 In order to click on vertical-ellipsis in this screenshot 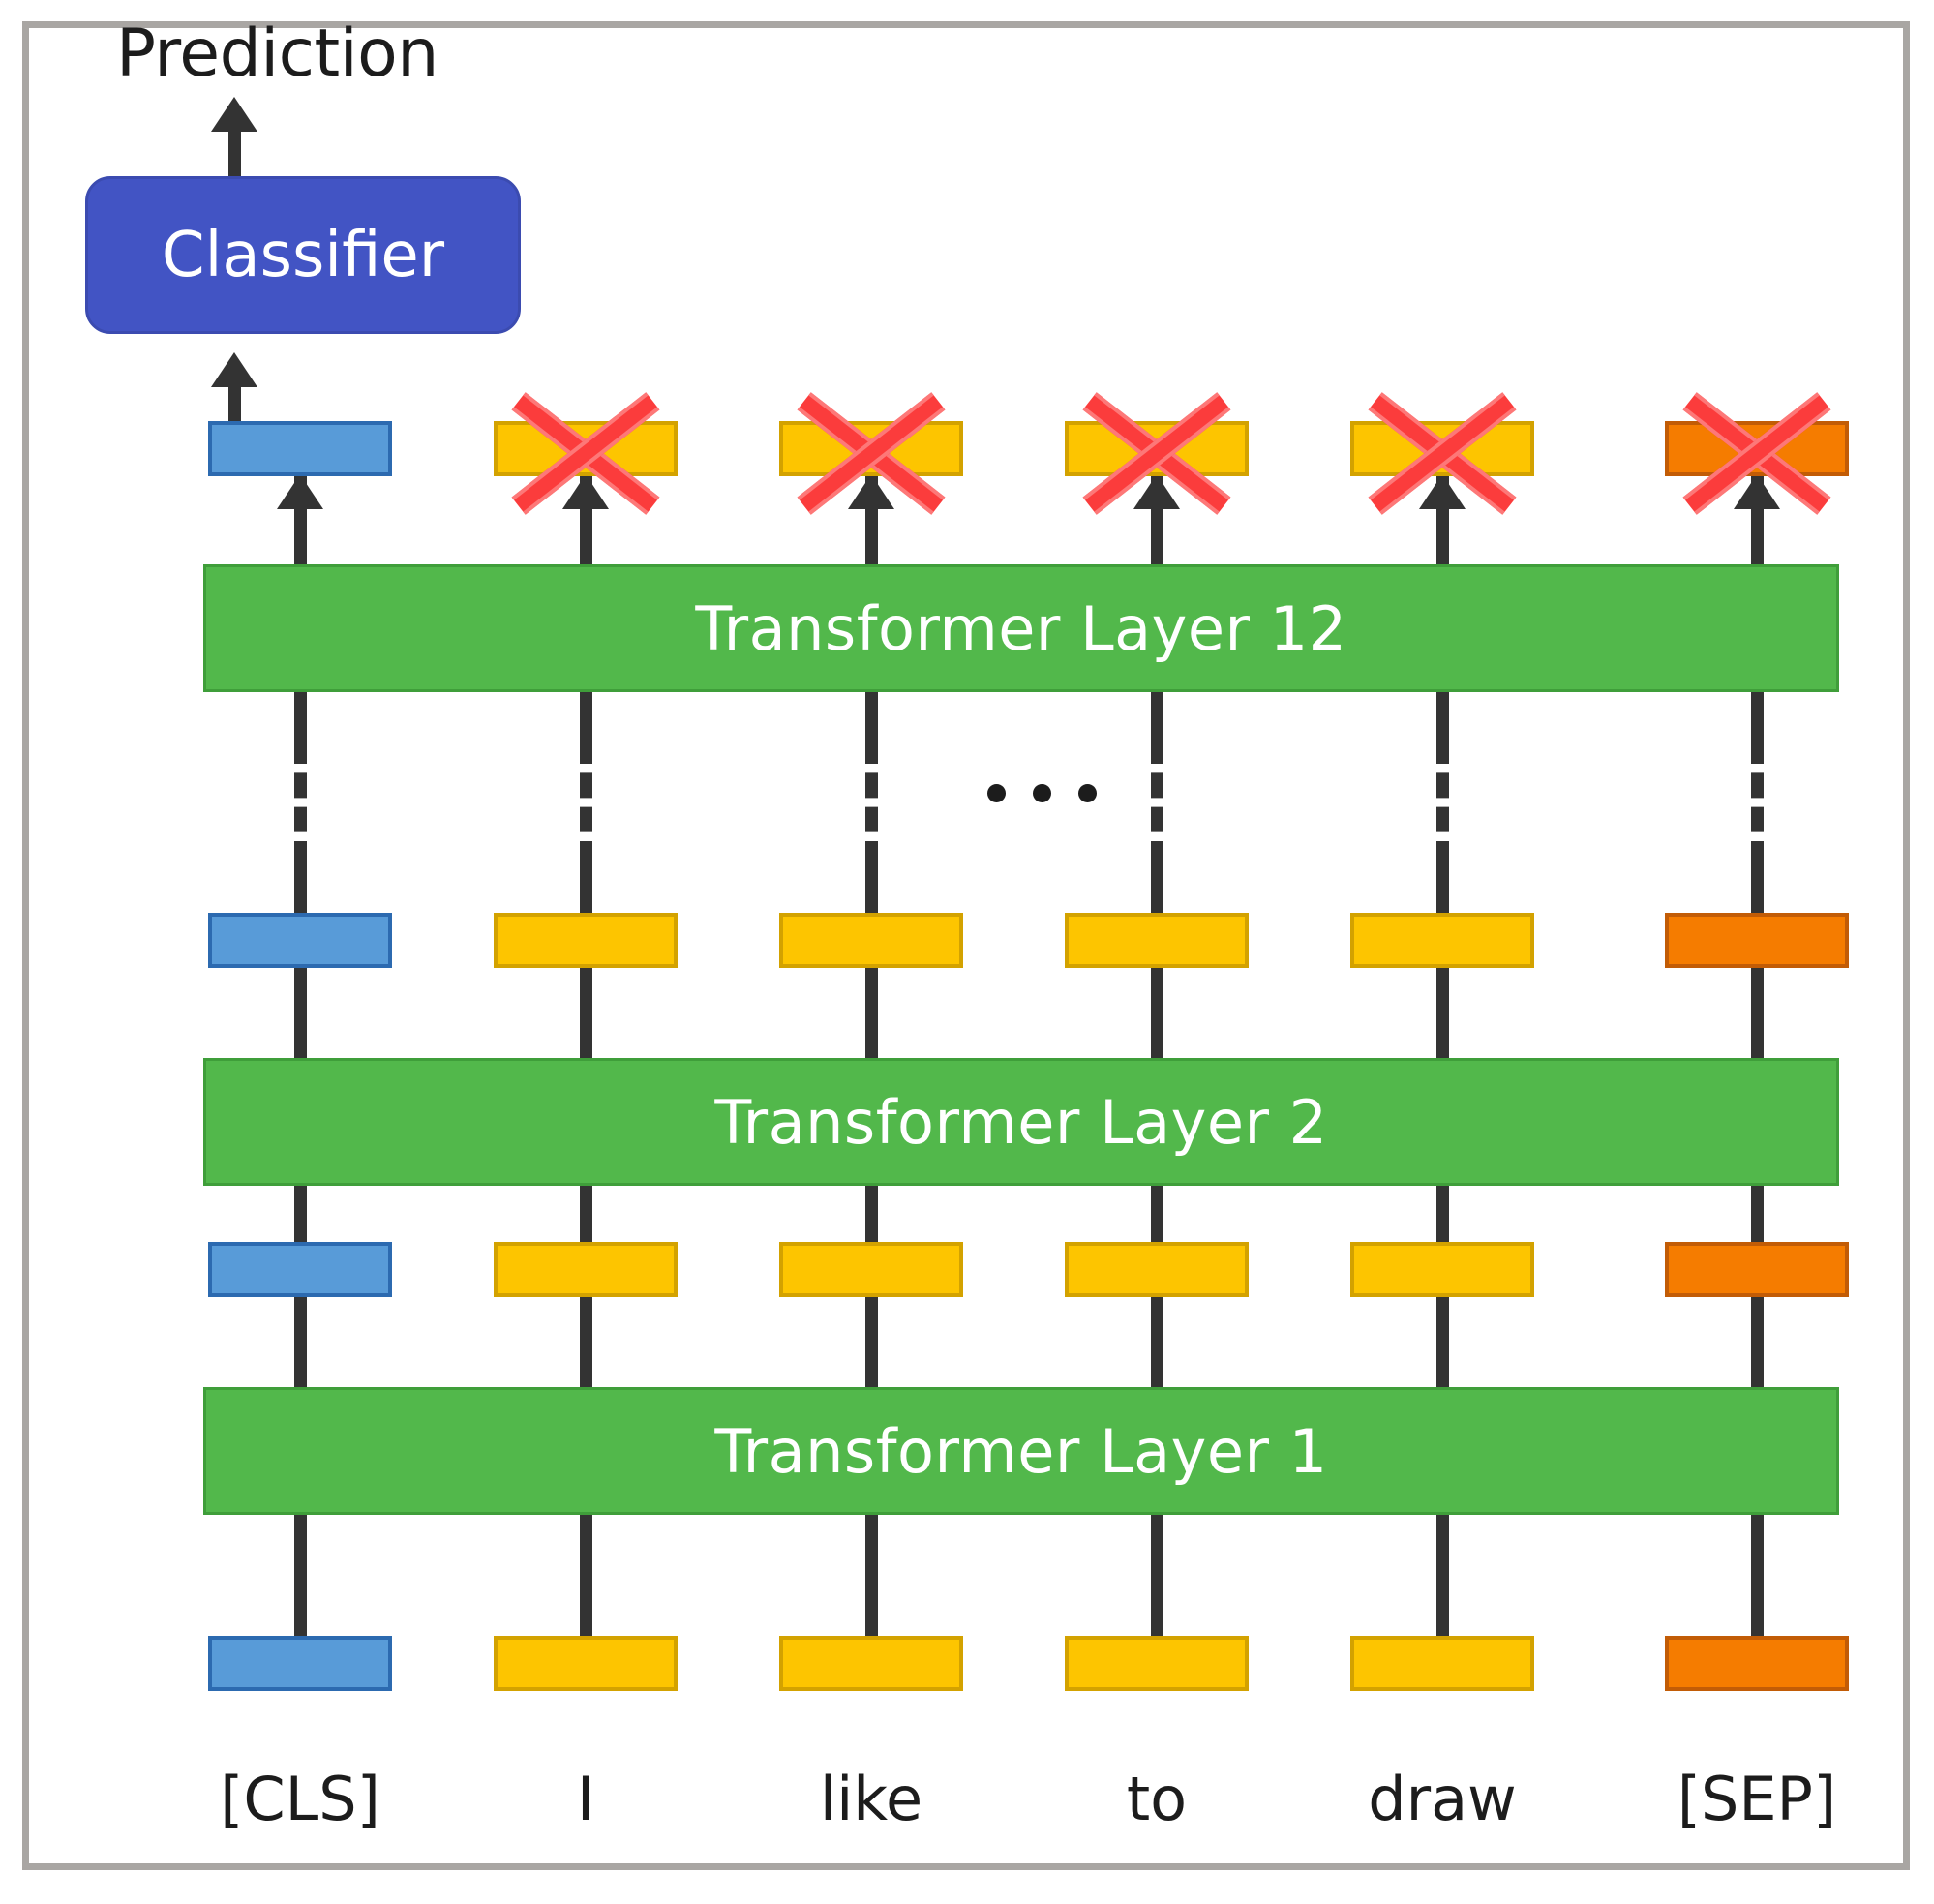, I will do `click(1042, 793)`.